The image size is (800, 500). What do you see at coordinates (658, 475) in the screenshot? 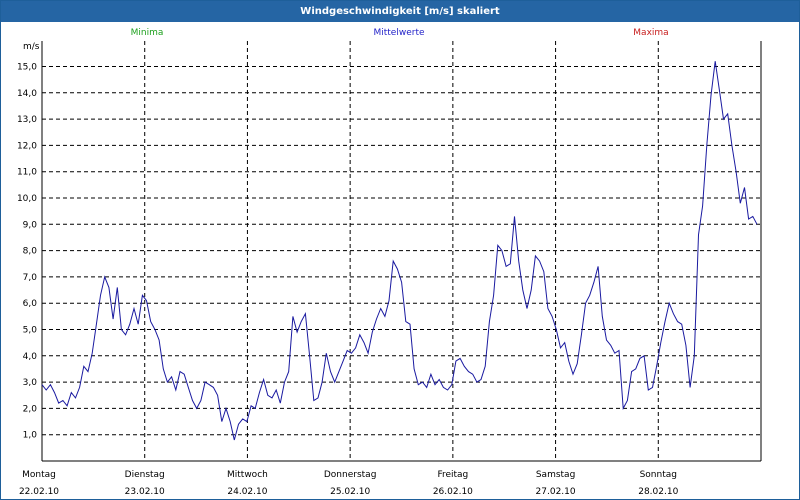
I see `x-tick-day: Sonntag` at bounding box center [658, 475].